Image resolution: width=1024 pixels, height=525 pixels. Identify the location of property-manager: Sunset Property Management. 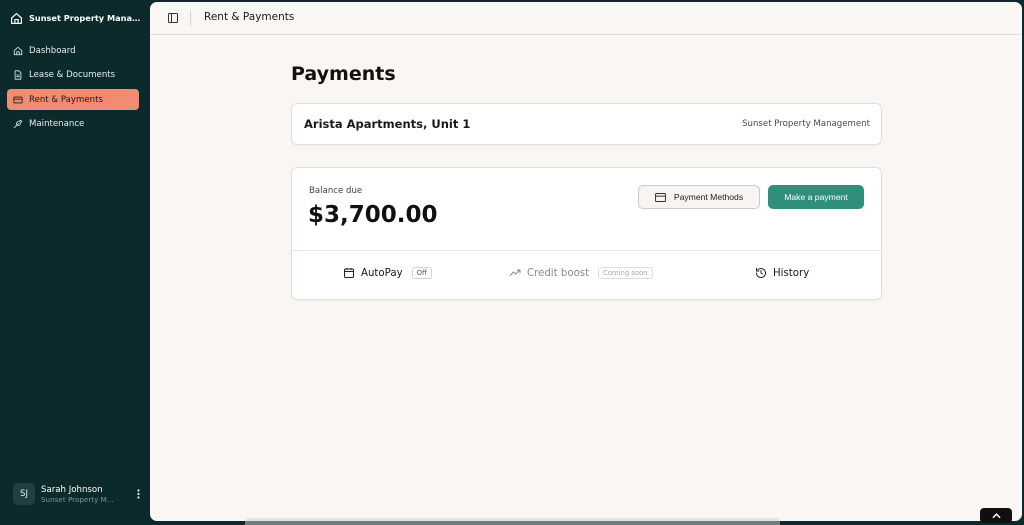
(806, 124).